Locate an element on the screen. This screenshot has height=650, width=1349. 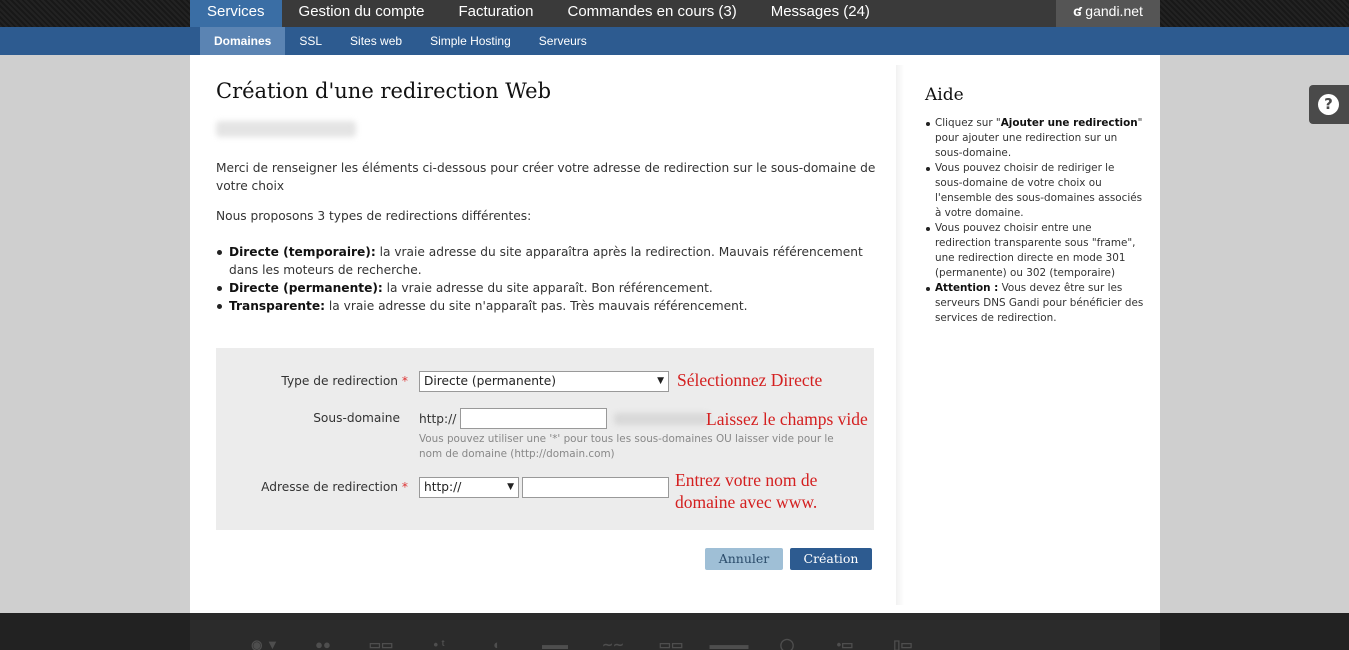
type-label: Type de redirection * is located at coordinates (344, 381).